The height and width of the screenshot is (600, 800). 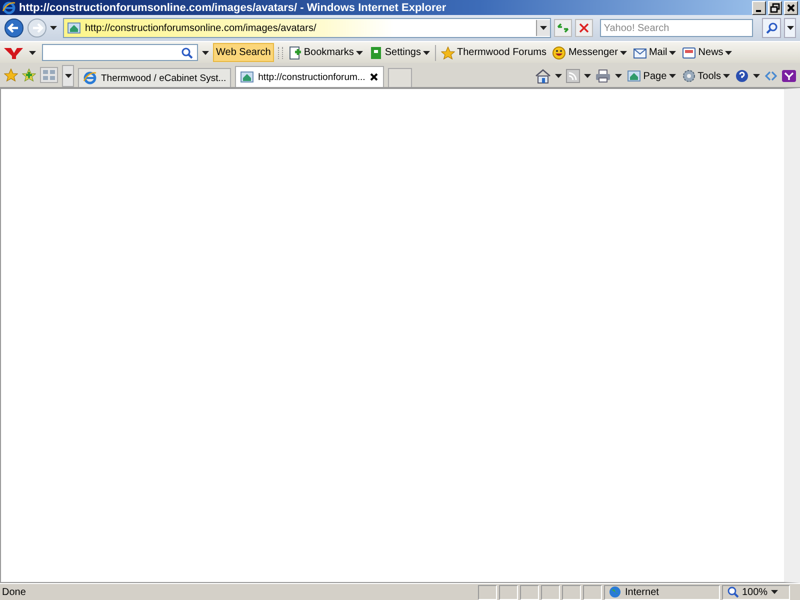 What do you see at coordinates (583, 28) in the screenshot?
I see `stop-button` at bounding box center [583, 28].